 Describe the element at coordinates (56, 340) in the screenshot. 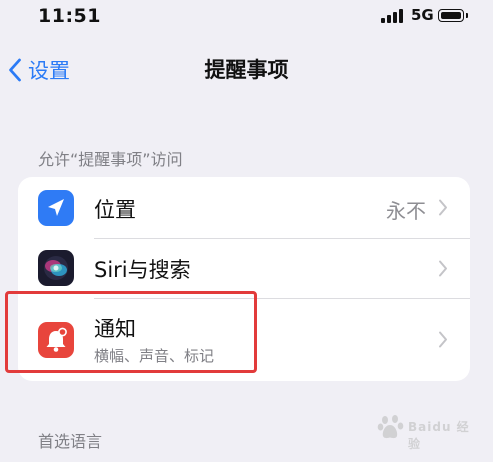

I see `notification-bell-icon` at that location.